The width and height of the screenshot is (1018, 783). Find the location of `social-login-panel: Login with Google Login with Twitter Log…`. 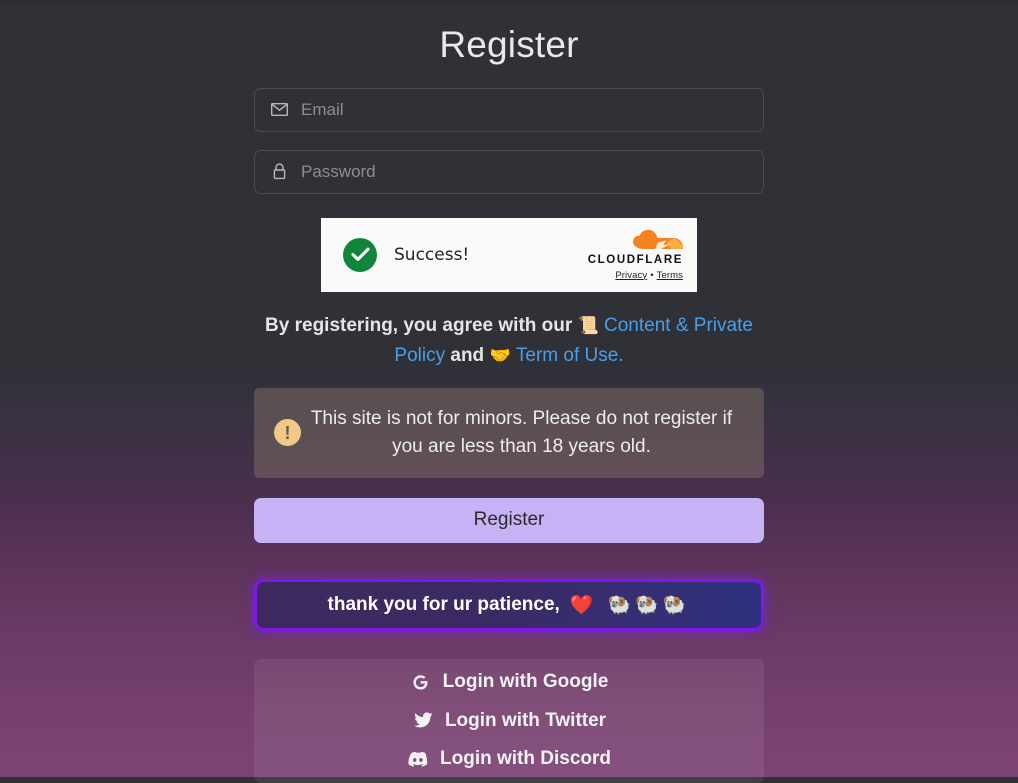

social-login-panel: Login with Google Login with Twitter Log… is located at coordinates (509, 720).